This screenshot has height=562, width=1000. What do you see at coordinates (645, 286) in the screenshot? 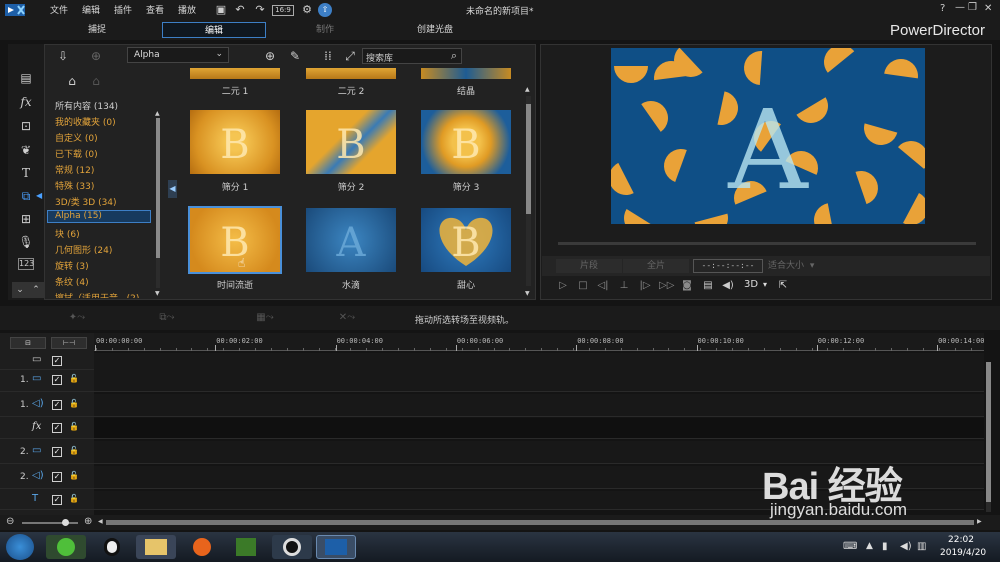
I see `next-frame-icon: |▷` at bounding box center [645, 286].